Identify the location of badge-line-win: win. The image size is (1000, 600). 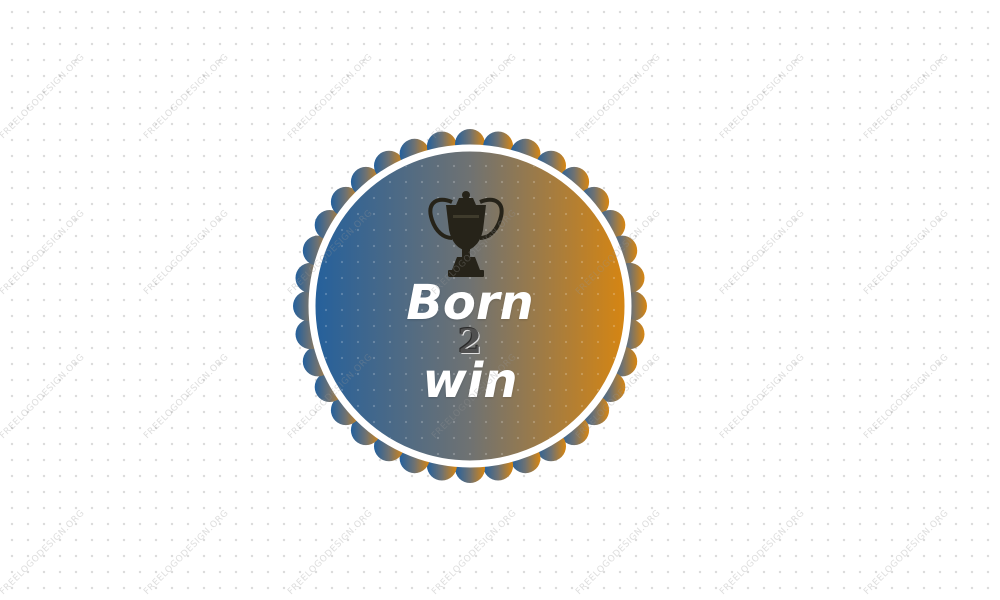
(470, 381).